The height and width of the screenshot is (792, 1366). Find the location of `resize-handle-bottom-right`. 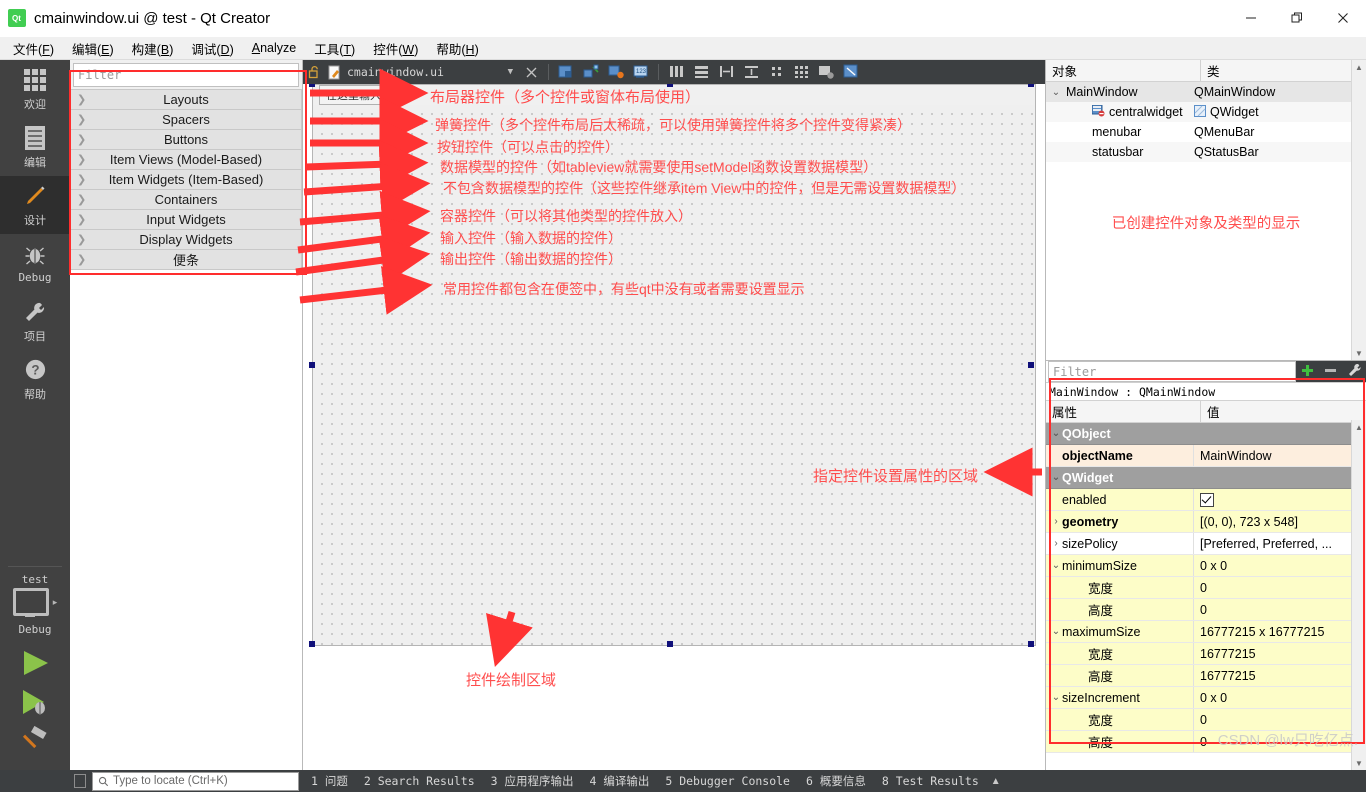

resize-handle-bottom-right is located at coordinates (1031, 644).